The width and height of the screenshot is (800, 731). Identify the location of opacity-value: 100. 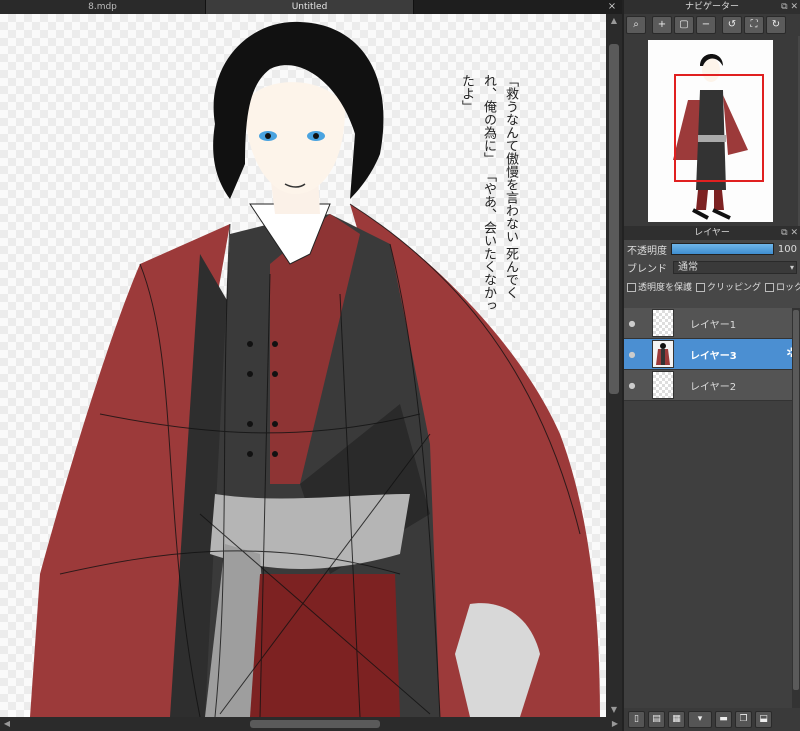
(787, 249).